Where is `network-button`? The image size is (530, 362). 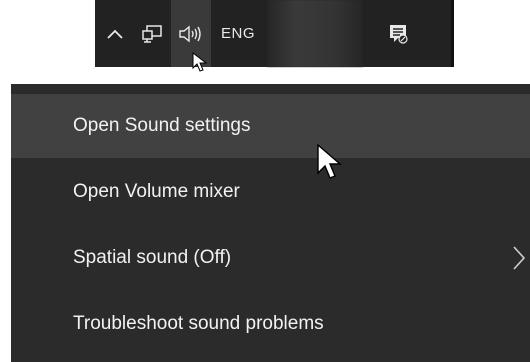 network-button is located at coordinates (152, 33).